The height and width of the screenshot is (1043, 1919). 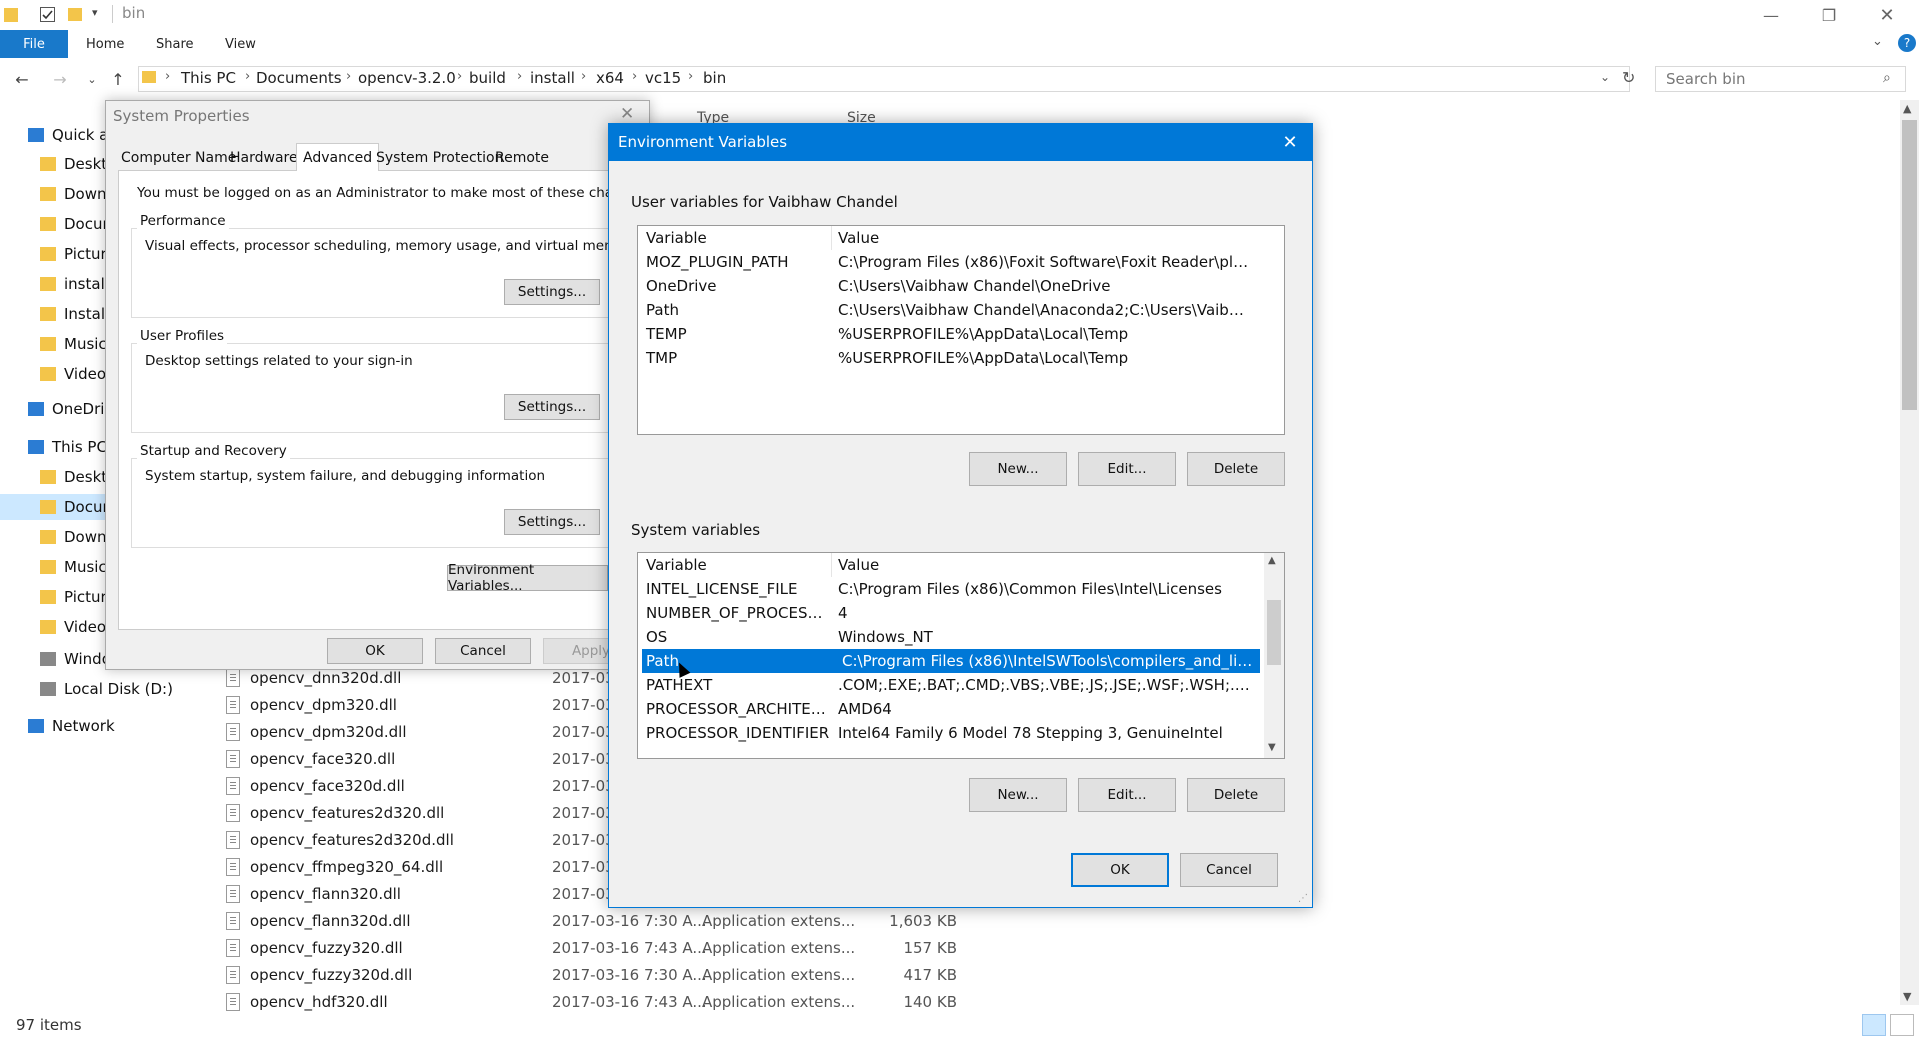 What do you see at coordinates (734, 238) in the screenshot?
I see `user-variable-column-header: Variable` at bounding box center [734, 238].